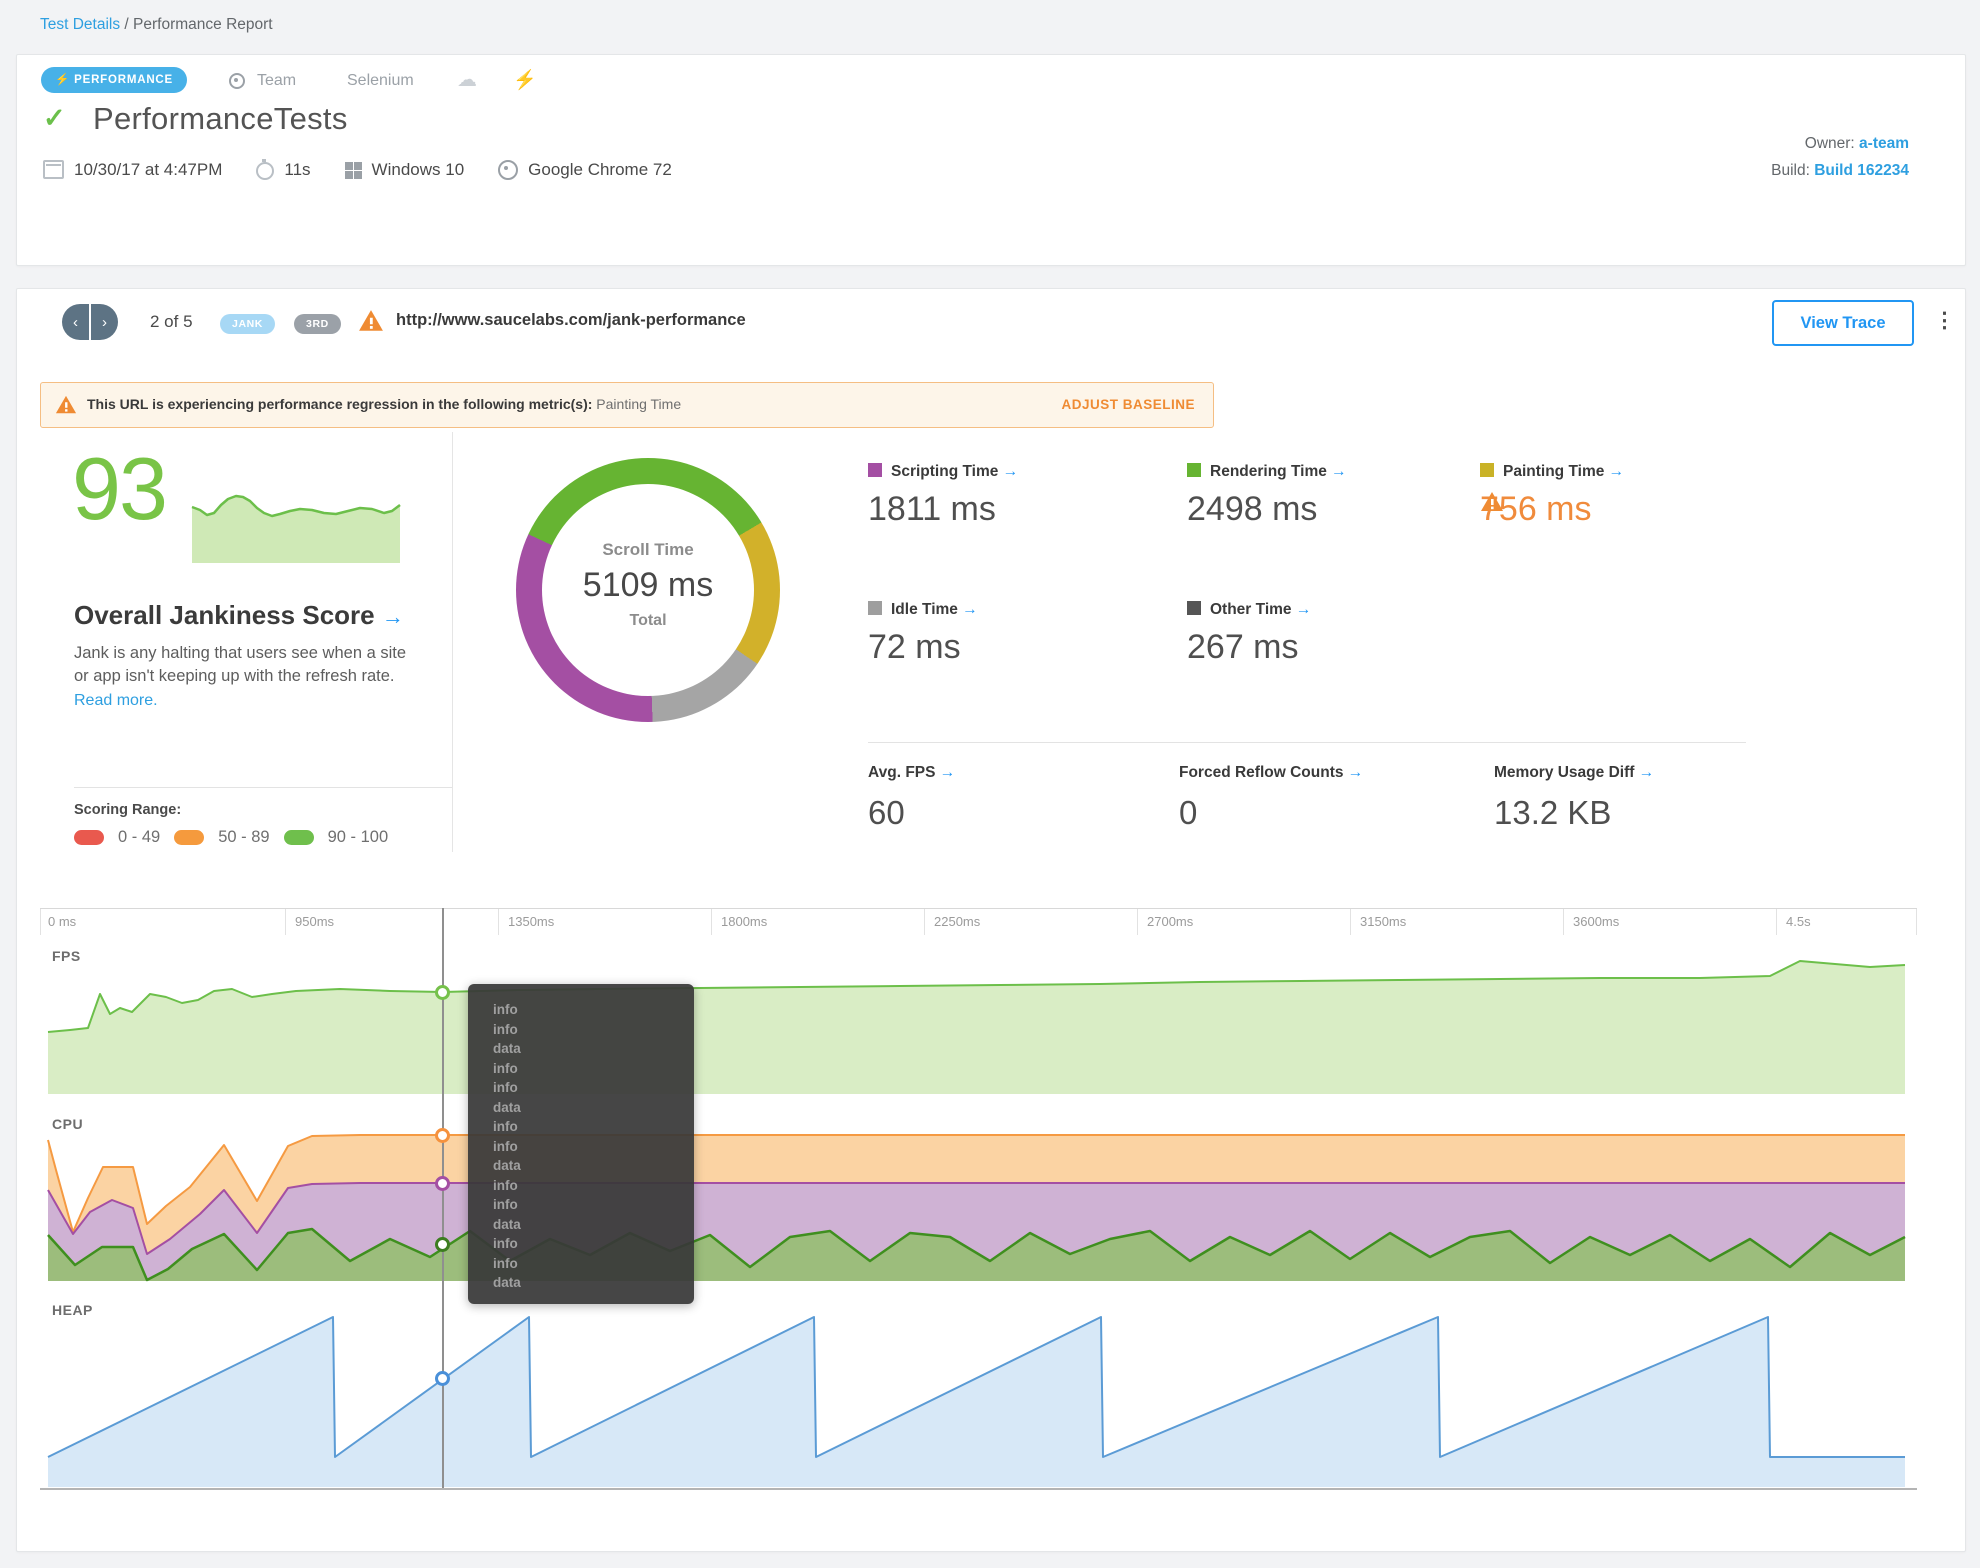  I want to click on idle-time-value: 72 ms, so click(914, 647).